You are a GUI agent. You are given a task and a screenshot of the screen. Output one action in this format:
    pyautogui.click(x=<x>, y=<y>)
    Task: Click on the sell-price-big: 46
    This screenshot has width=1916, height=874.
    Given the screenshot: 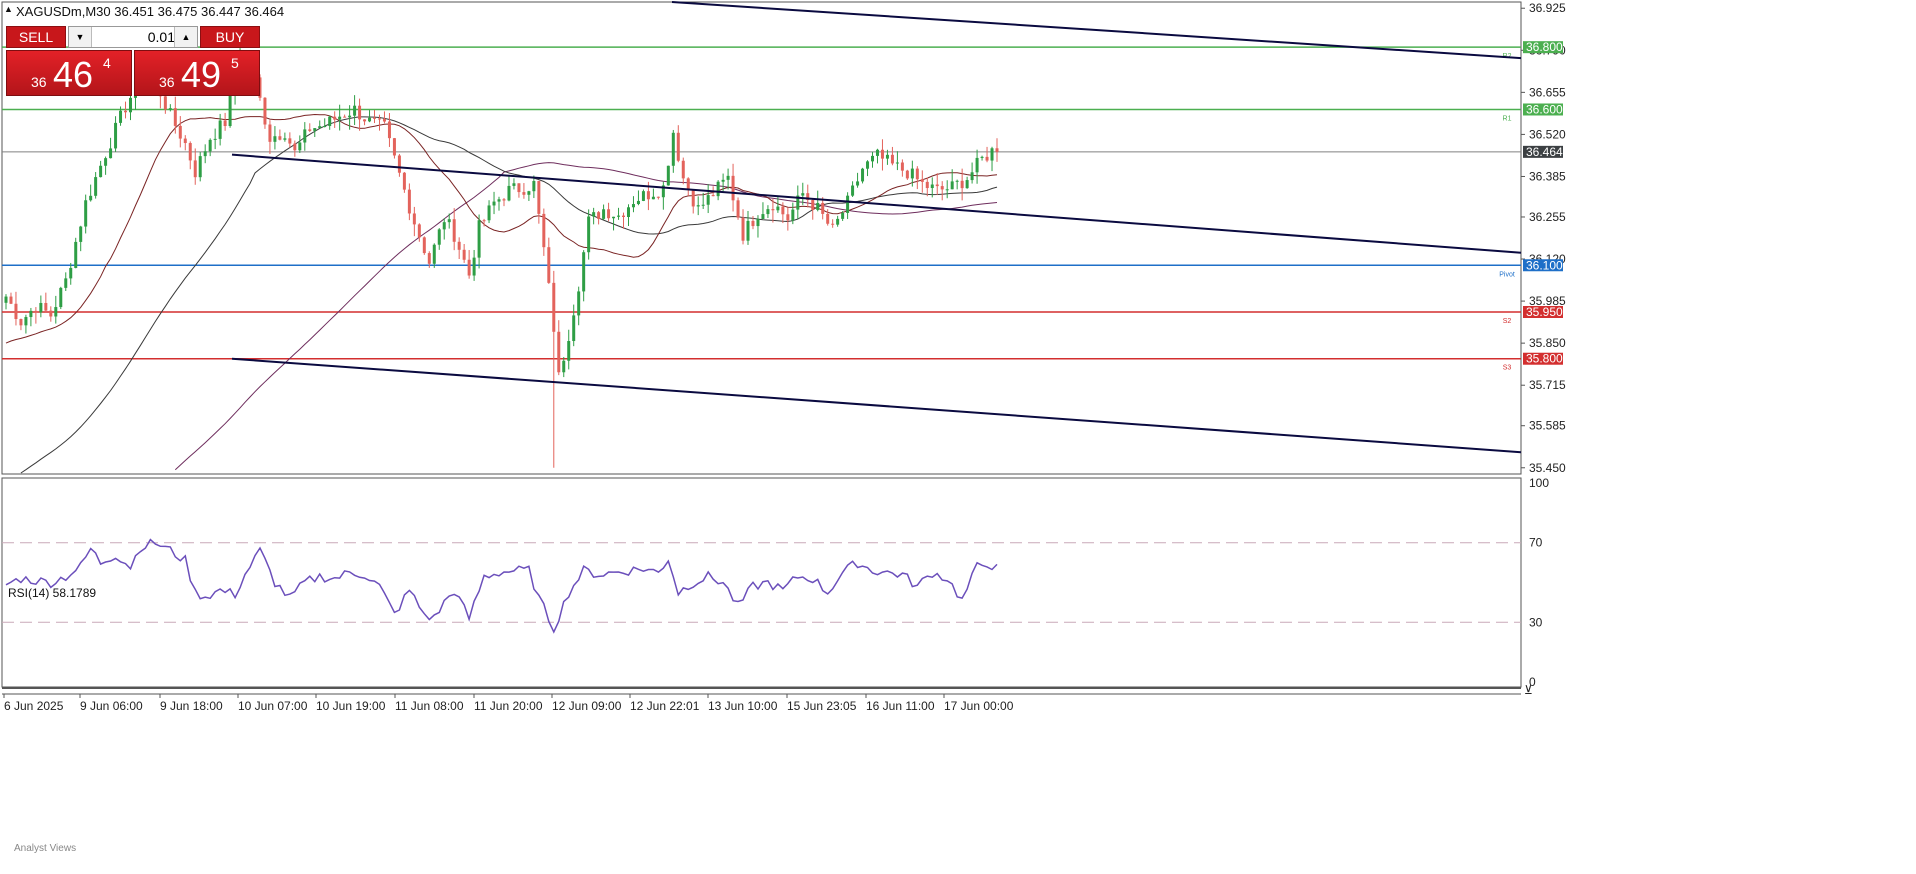 What is the action you would take?
    pyautogui.click(x=73, y=74)
    